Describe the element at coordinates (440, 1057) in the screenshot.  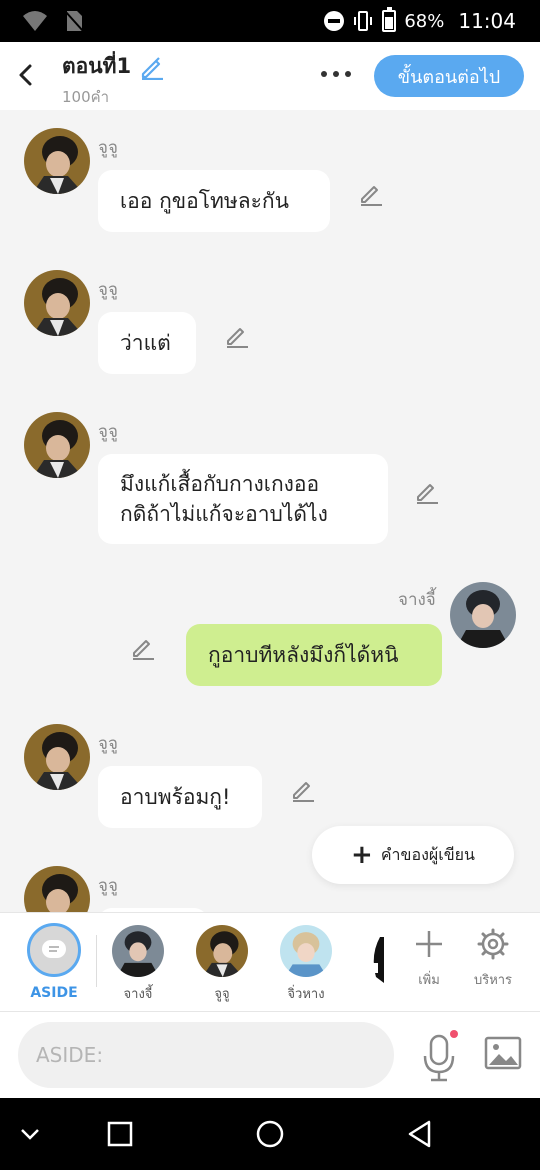
I see `microphone-icon` at that location.